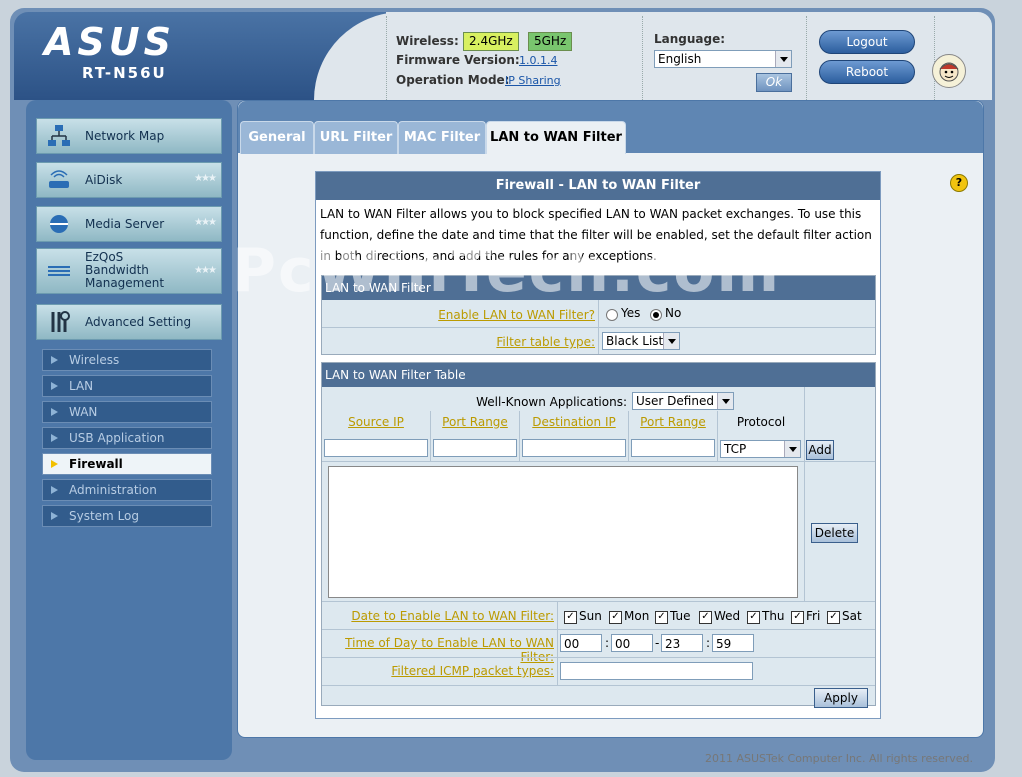 This screenshot has height=777, width=1022. I want to click on sidebar-sub-wan: WAN, so click(127, 412).